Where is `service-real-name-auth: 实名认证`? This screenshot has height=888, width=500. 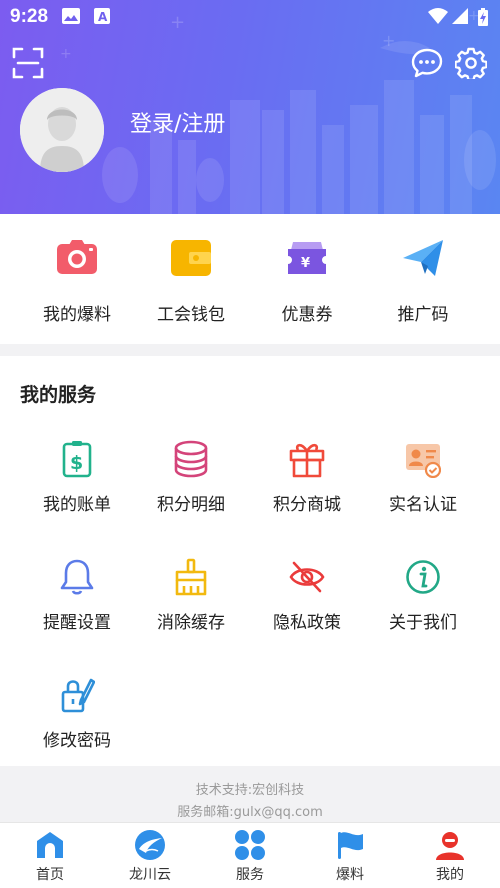 service-real-name-auth: 实名认证 is located at coordinates (423, 495).